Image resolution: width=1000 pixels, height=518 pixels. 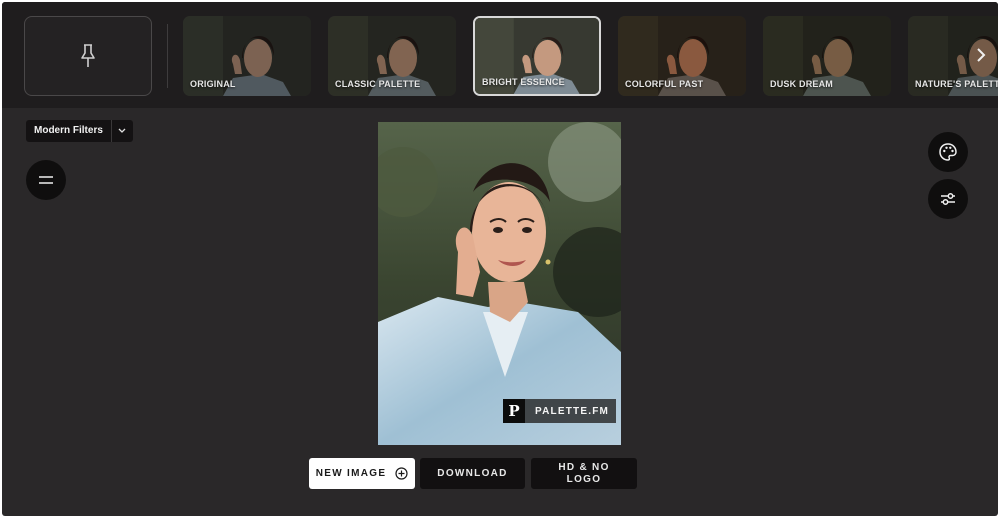 What do you see at coordinates (213, 84) in the screenshot?
I see `filter-label: ORIGINAL` at bounding box center [213, 84].